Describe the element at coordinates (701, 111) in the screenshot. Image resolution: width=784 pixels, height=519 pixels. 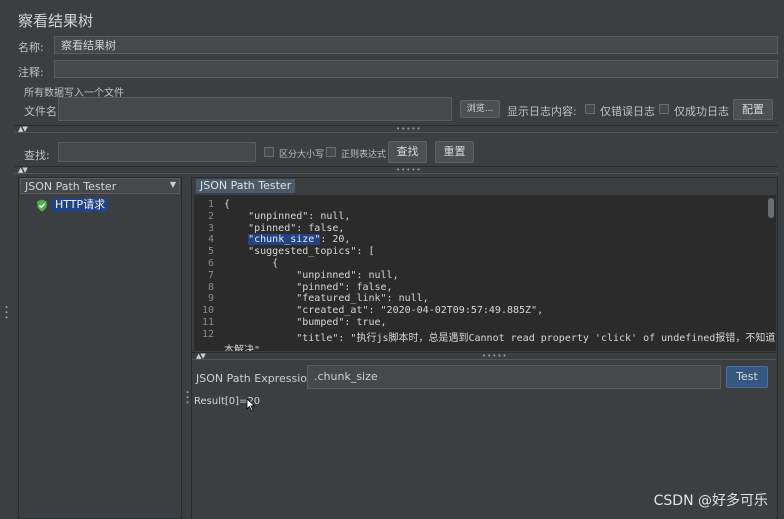
I see `success-only-label: 仅成功日志` at that location.